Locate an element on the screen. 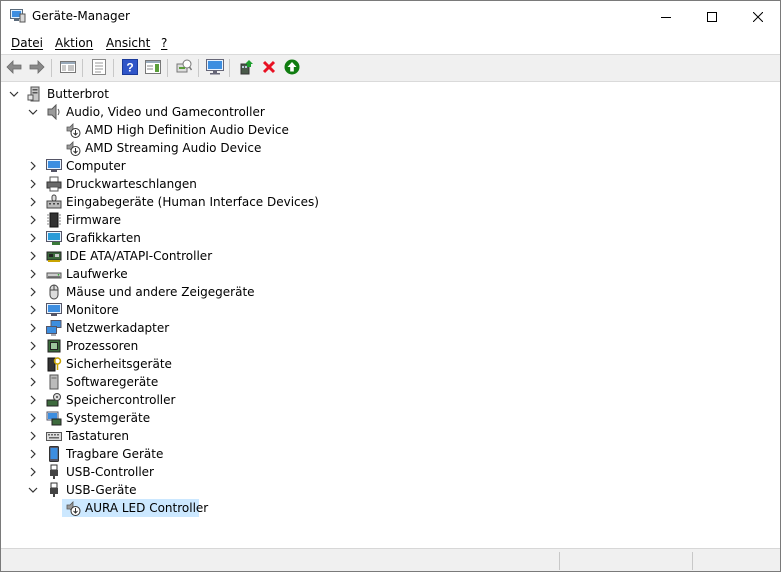  hid-icon is located at coordinates (54, 202).